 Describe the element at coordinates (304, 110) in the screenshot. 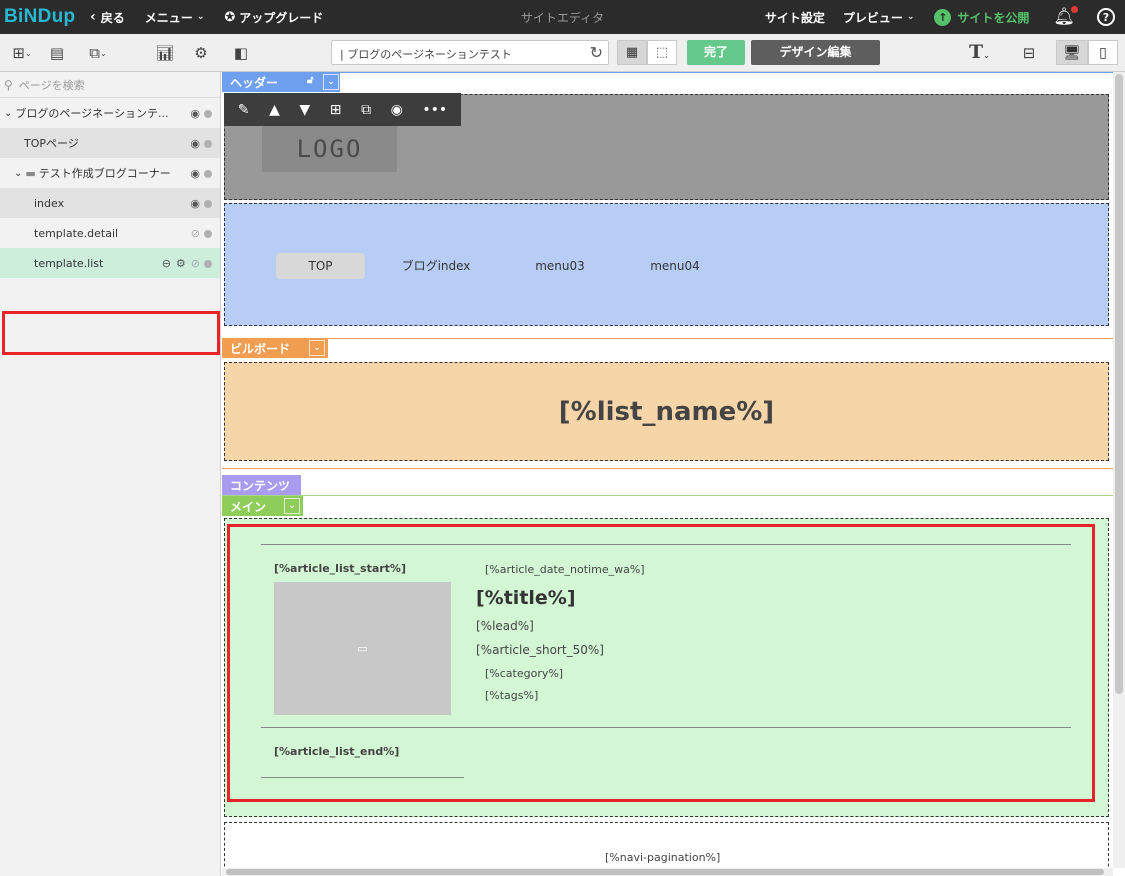

I see `arrow-down-icon: ▼` at that location.